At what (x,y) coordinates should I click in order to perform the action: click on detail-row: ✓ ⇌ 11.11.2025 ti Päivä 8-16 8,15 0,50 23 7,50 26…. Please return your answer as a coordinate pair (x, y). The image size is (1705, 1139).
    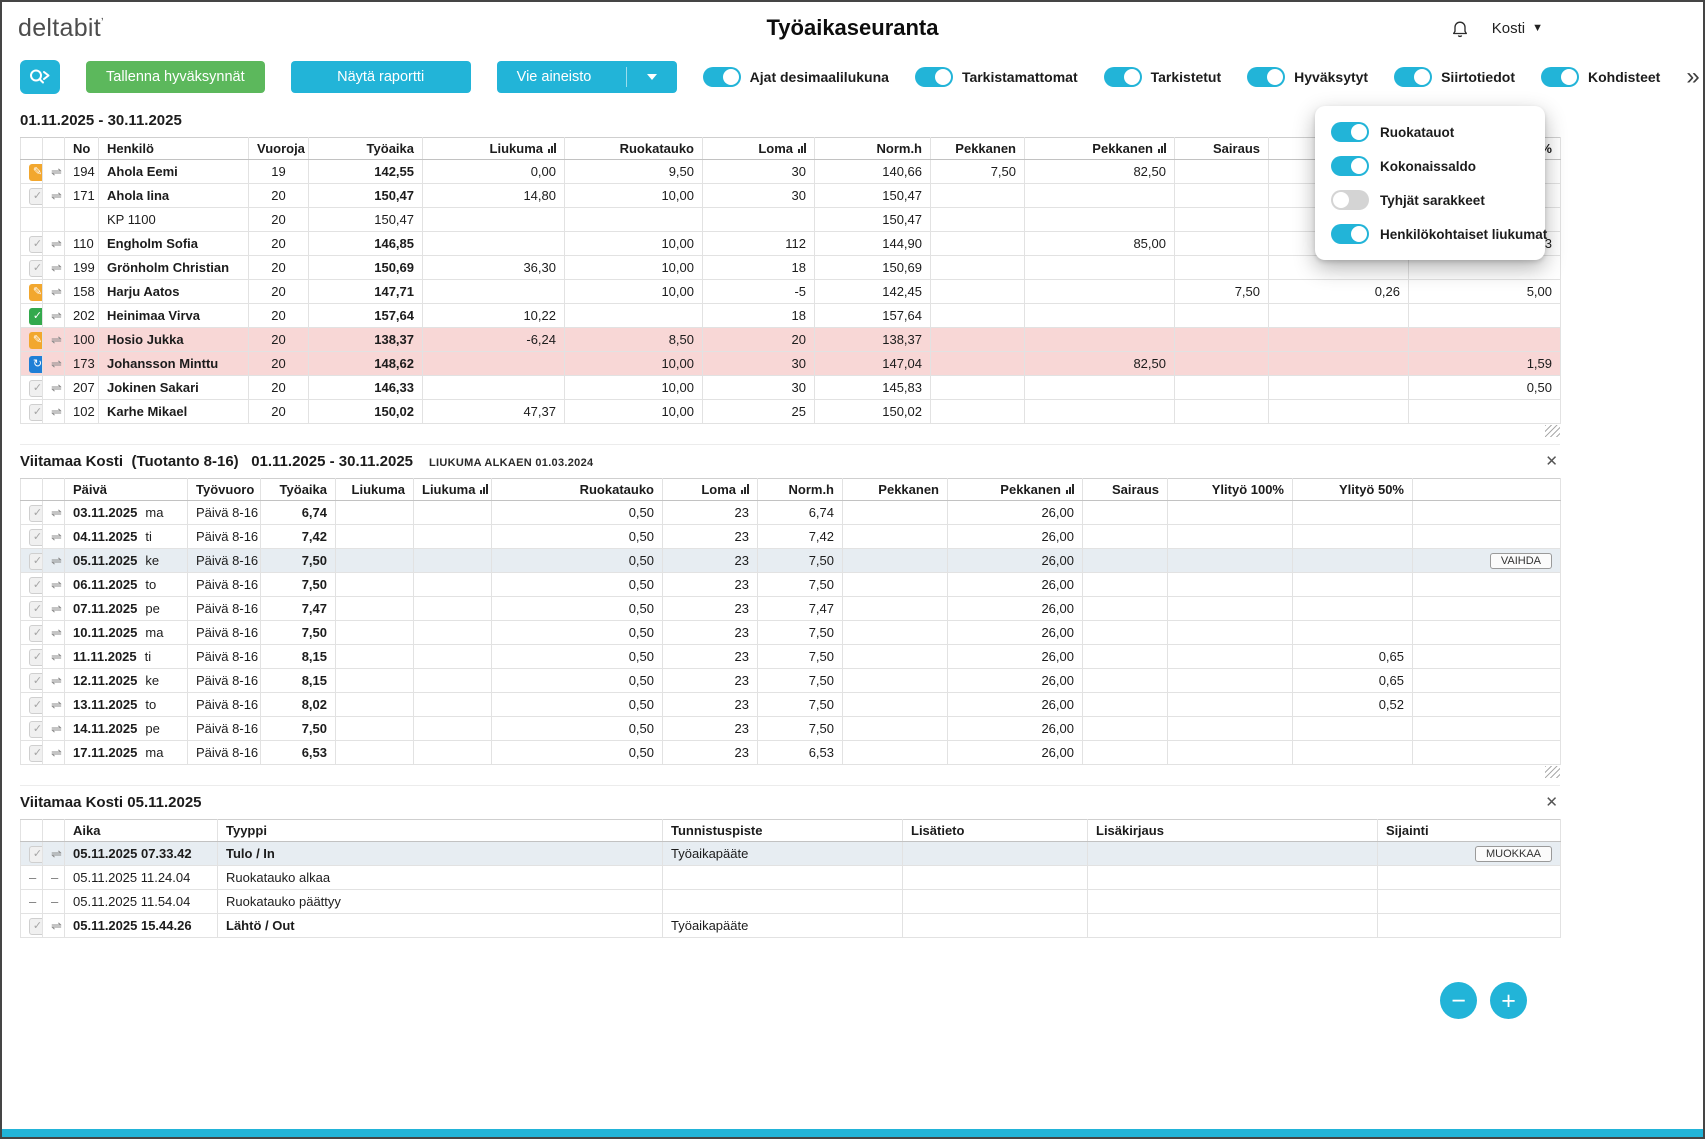
    Looking at the image, I should click on (790, 656).